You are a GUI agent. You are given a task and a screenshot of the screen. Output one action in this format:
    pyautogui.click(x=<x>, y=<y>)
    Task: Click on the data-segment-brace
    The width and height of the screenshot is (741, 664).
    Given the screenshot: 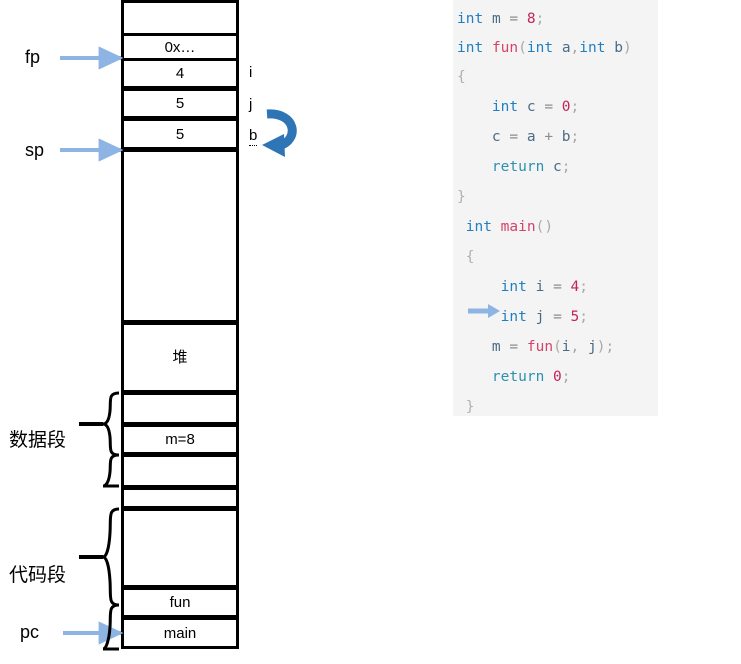 What is the action you would take?
    pyautogui.click(x=99, y=439)
    